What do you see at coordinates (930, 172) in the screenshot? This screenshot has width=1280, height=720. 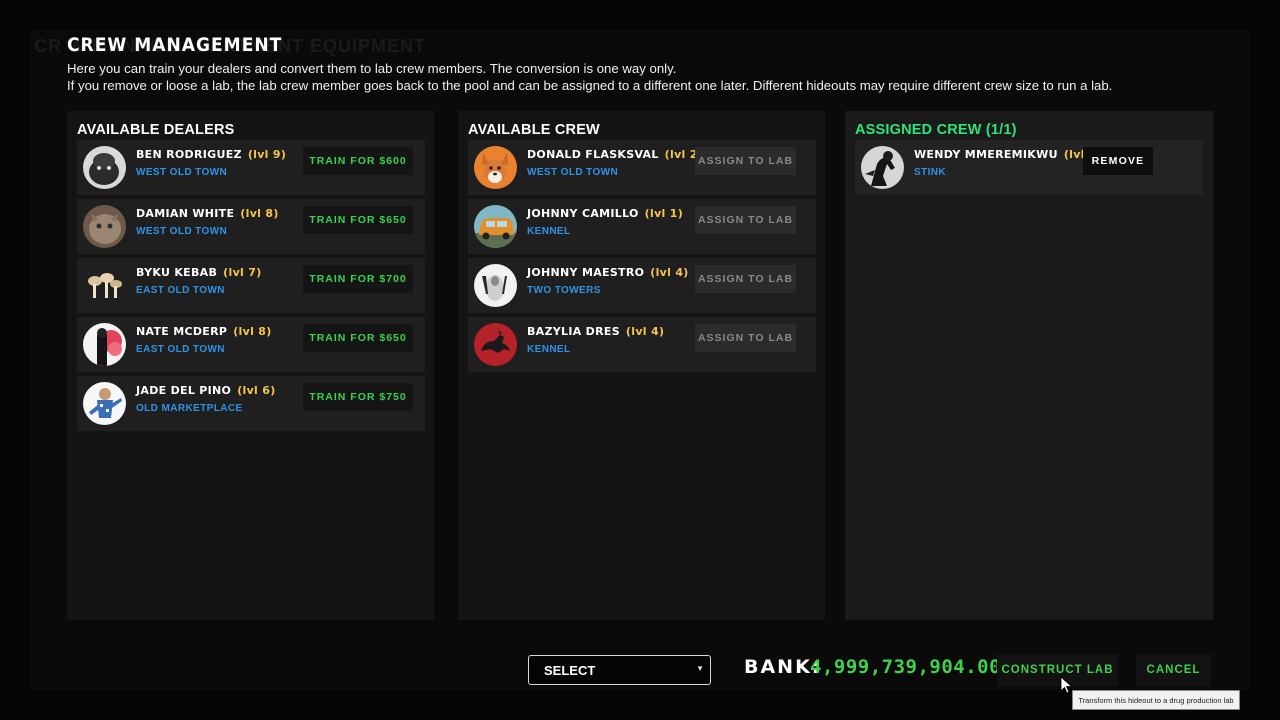 I see `assigned-location: STINK` at bounding box center [930, 172].